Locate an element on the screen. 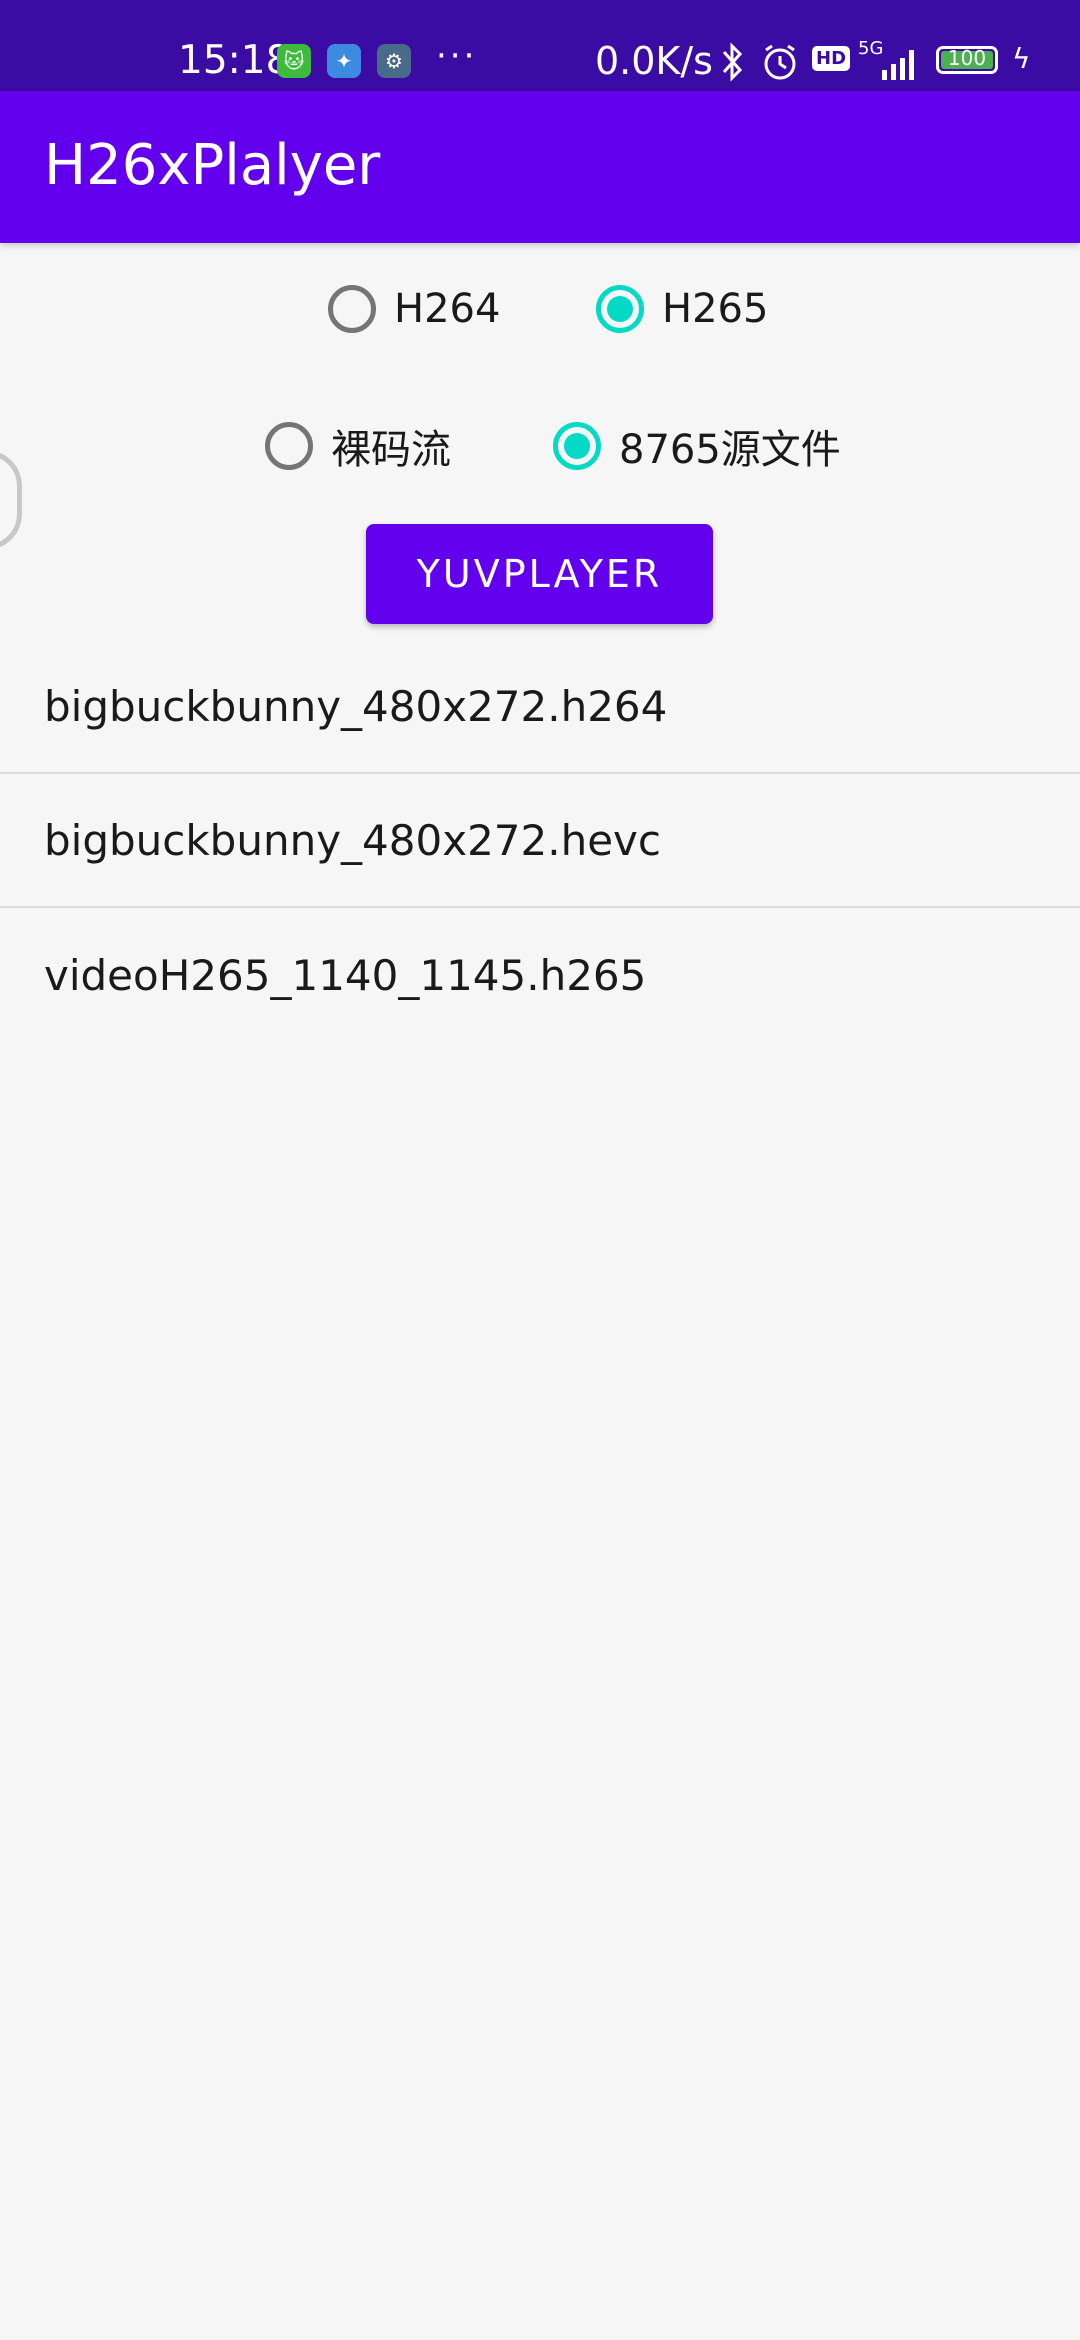 The width and height of the screenshot is (1080, 2340). radio-h265: H265 is located at coordinates (682, 309).